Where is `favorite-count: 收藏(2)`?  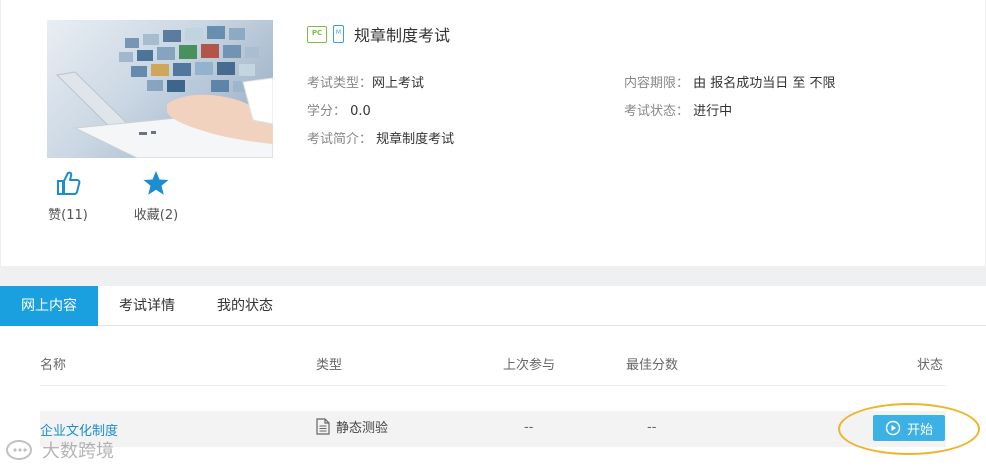 favorite-count: 收藏(2) is located at coordinates (156, 215).